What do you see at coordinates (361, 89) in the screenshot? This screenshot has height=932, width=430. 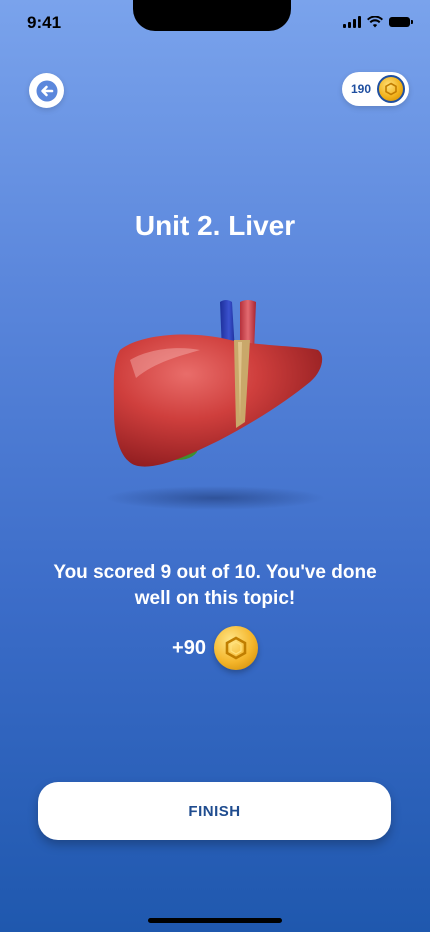 I see `coin-balance-count: 190` at bounding box center [361, 89].